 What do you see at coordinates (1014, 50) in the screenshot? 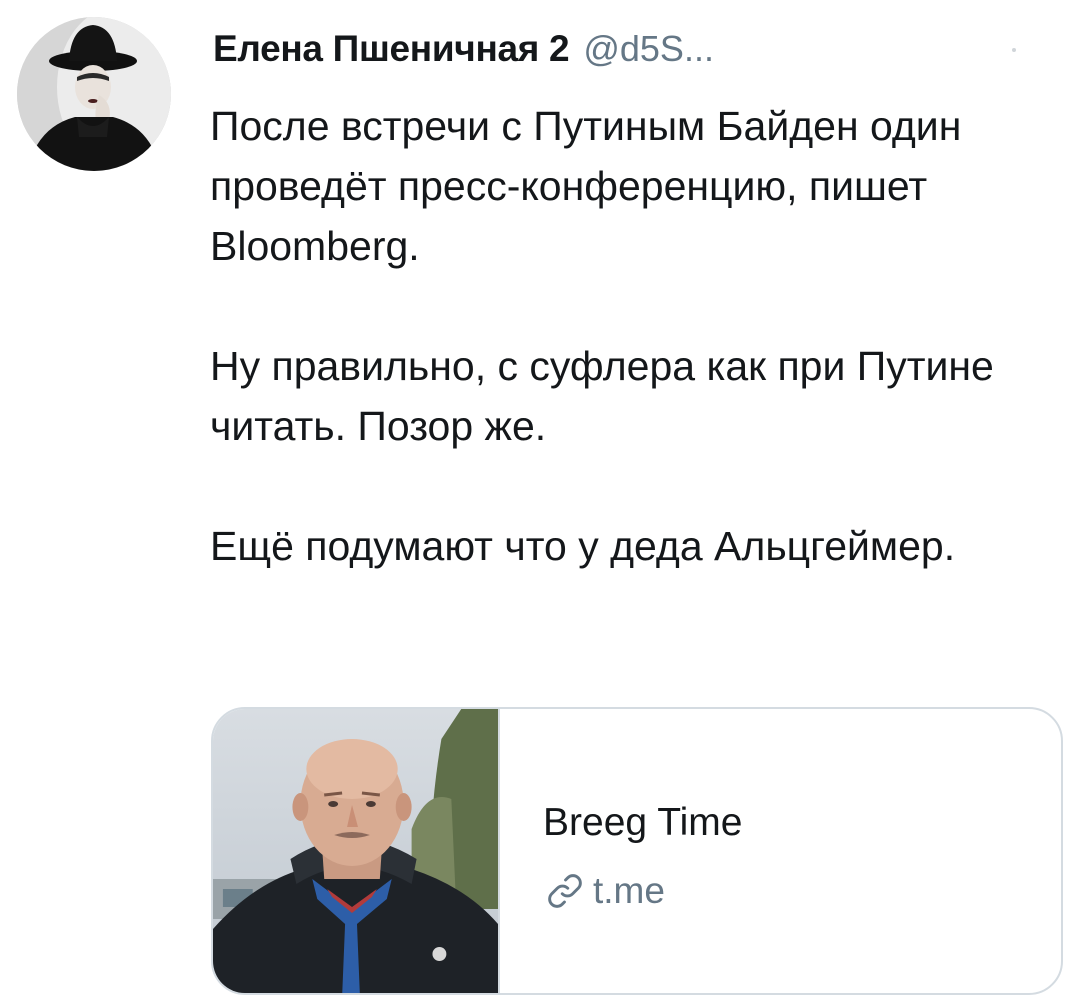
I see `more-options-icon` at bounding box center [1014, 50].